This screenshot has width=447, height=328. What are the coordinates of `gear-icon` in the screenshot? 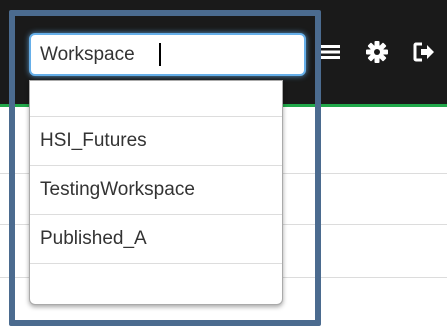 It's located at (377, 52).